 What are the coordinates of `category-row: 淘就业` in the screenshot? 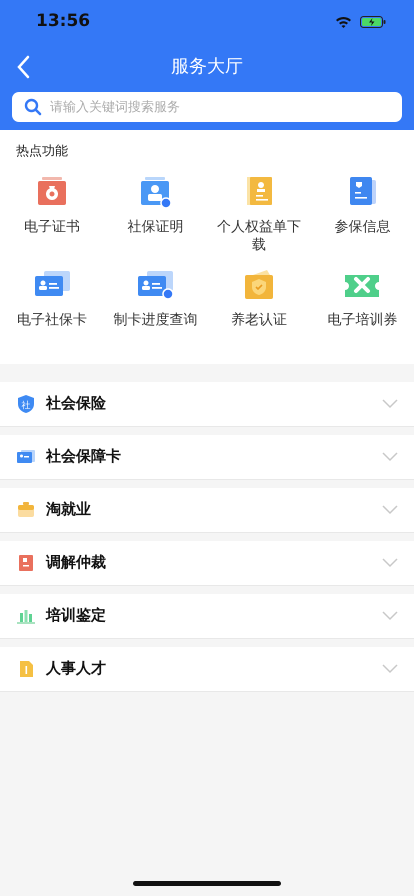 It's located at (207, 510).